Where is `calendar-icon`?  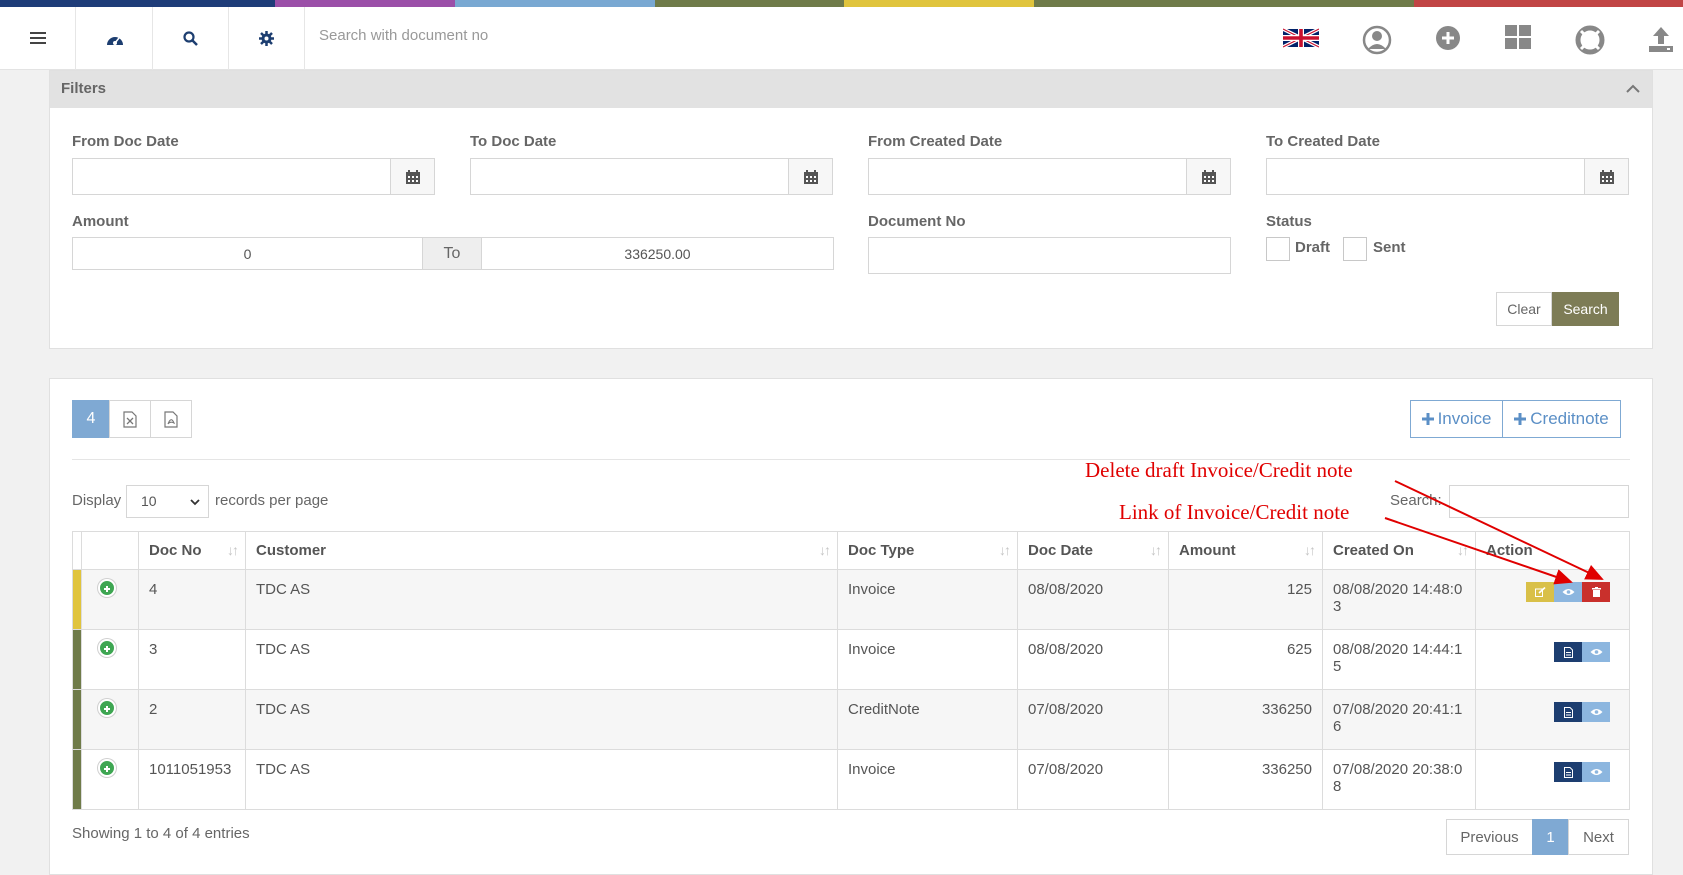
calendar-icon is located at coordinates (1208, 176).